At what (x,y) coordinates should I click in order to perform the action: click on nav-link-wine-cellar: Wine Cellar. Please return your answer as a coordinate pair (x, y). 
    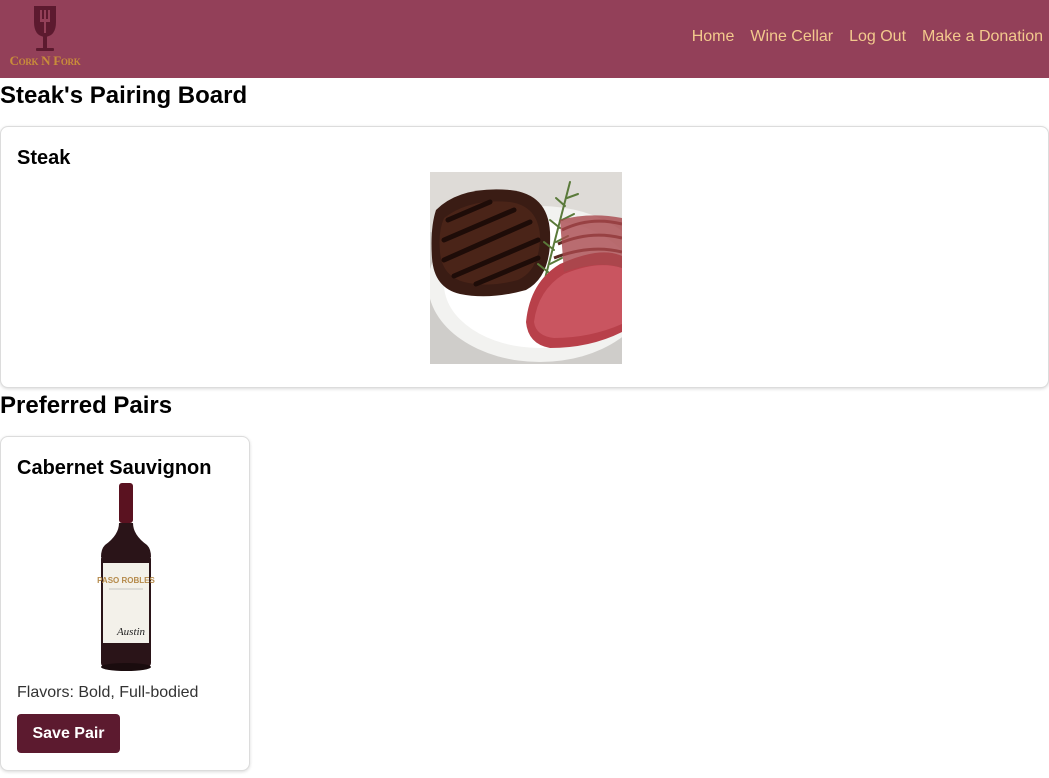
    Looking at the image, I should click on (791, 37).